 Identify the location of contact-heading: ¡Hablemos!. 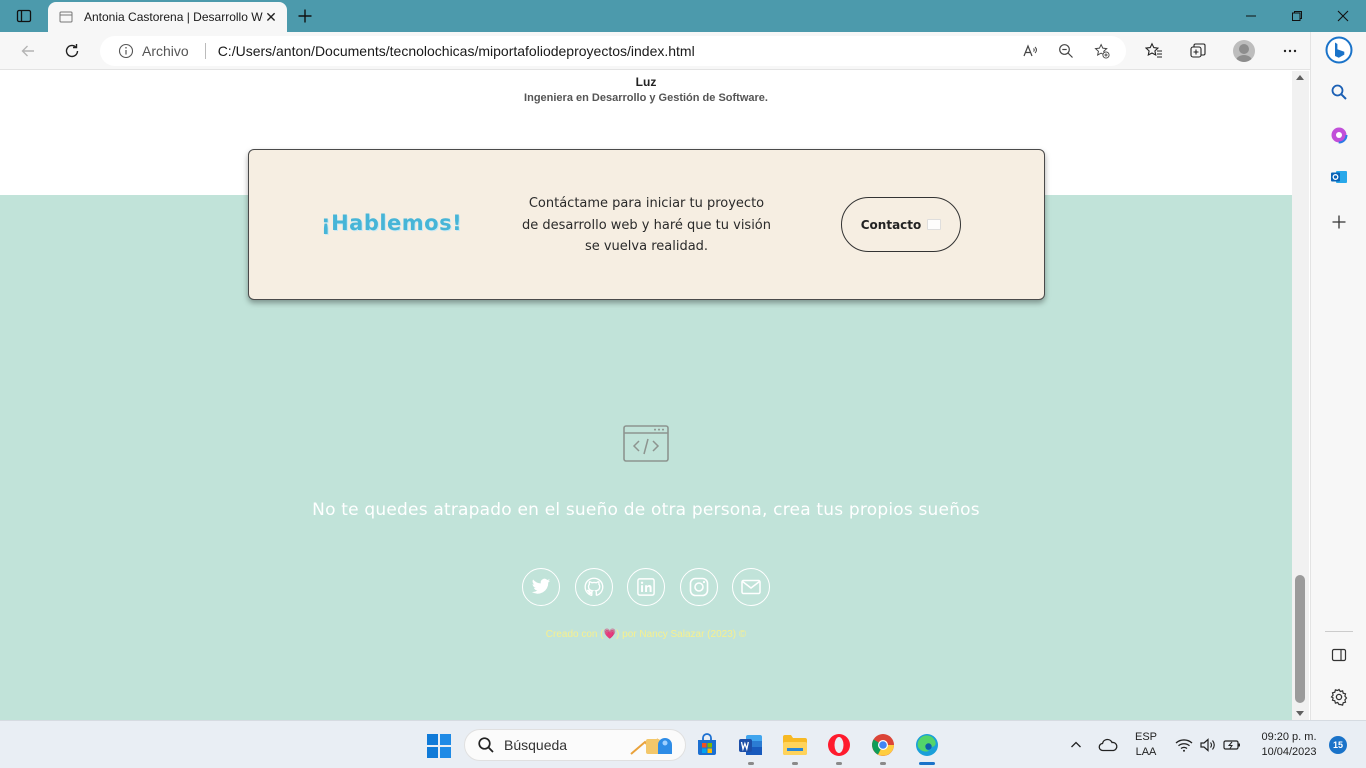
(392, 223).